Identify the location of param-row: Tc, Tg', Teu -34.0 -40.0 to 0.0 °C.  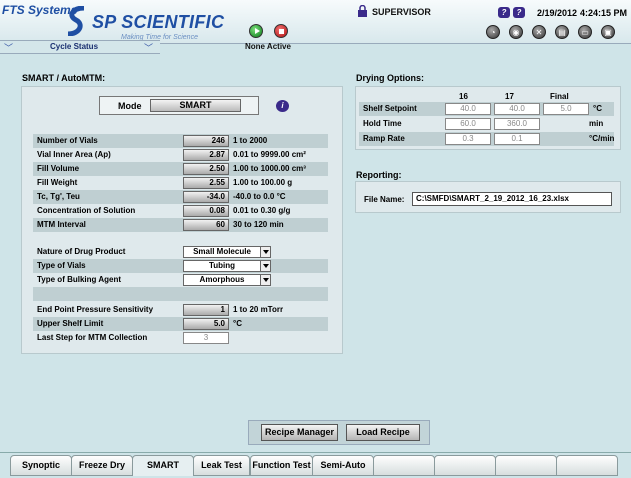
(180, 197).